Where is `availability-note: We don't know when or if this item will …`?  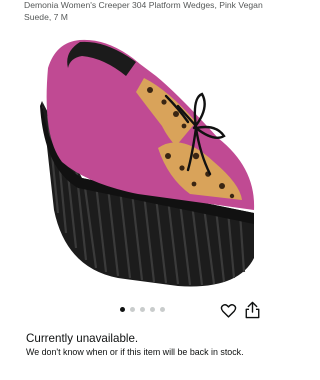
availability-note: We don't know when or if this item will … is located at coordinates (135, 352).